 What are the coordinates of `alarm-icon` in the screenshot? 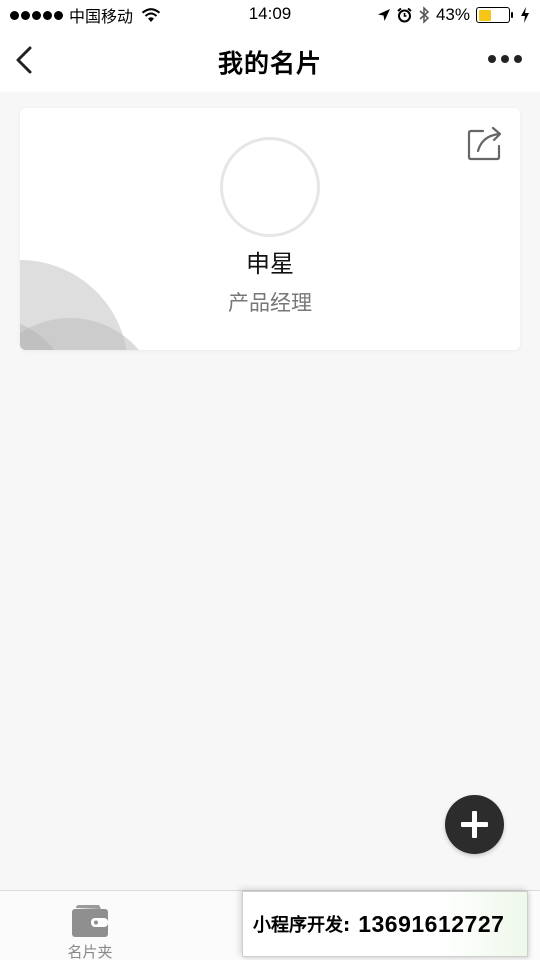 It's located at (404, 15).